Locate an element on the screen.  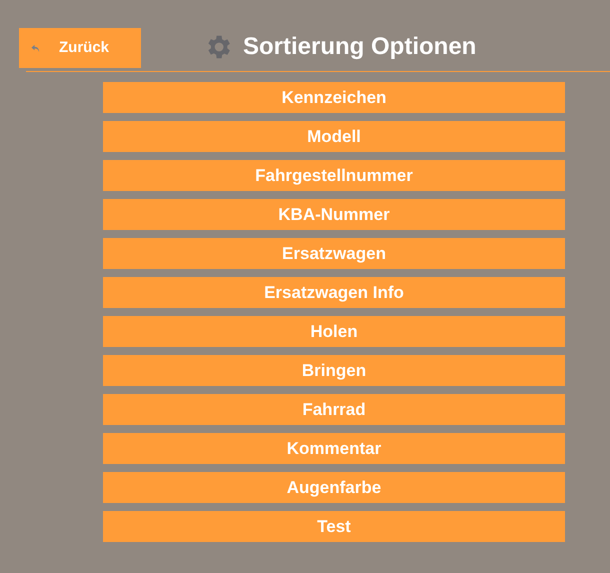
sort-option-button: Holen is located at coordinates (334, 331).